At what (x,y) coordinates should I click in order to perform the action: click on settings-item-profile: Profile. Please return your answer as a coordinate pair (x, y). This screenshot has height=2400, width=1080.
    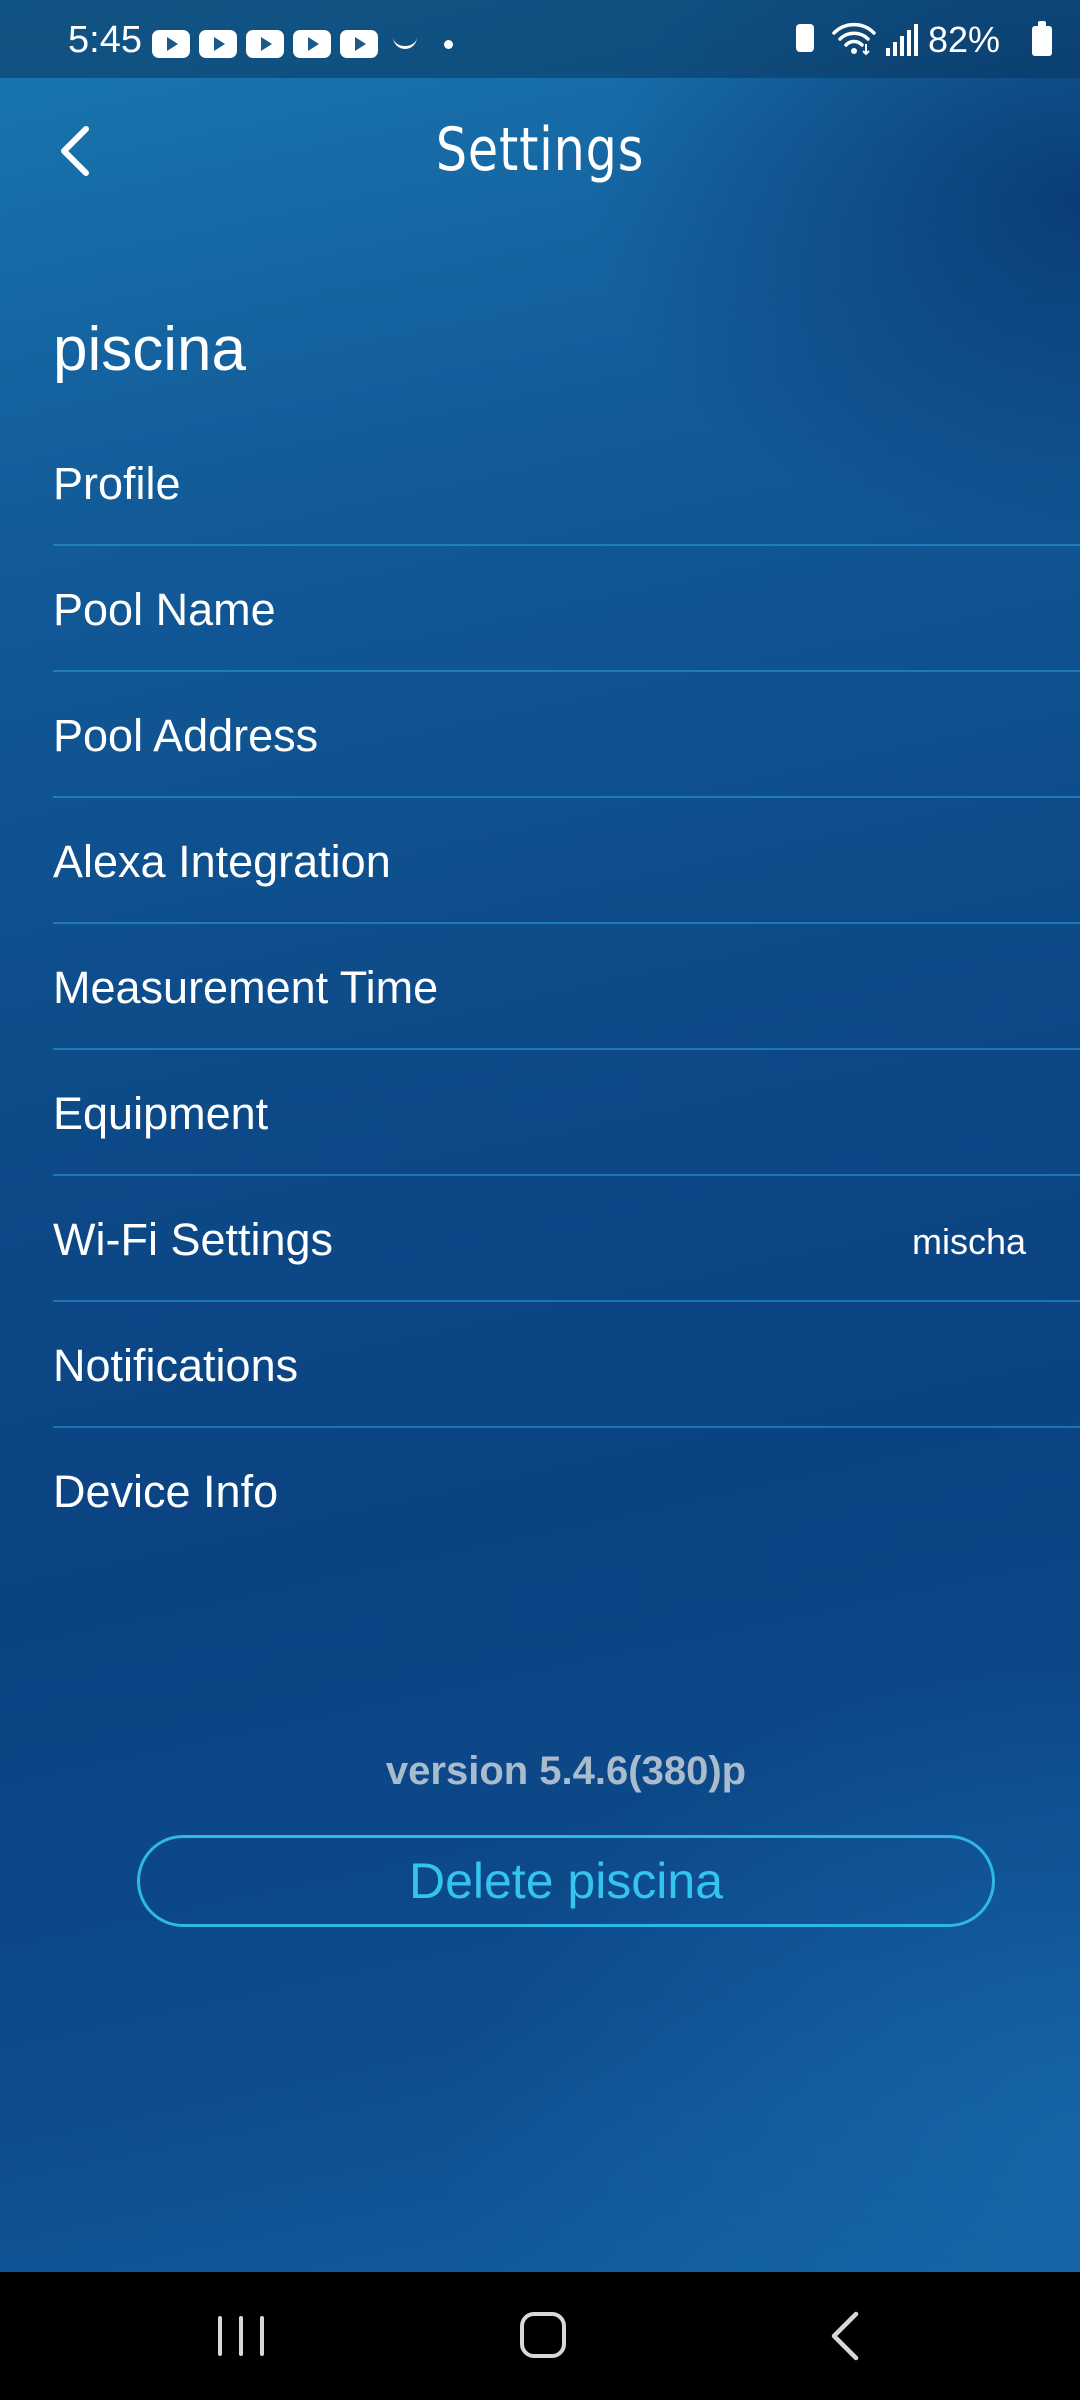
    Looking at the image, I should click on (566, 483).